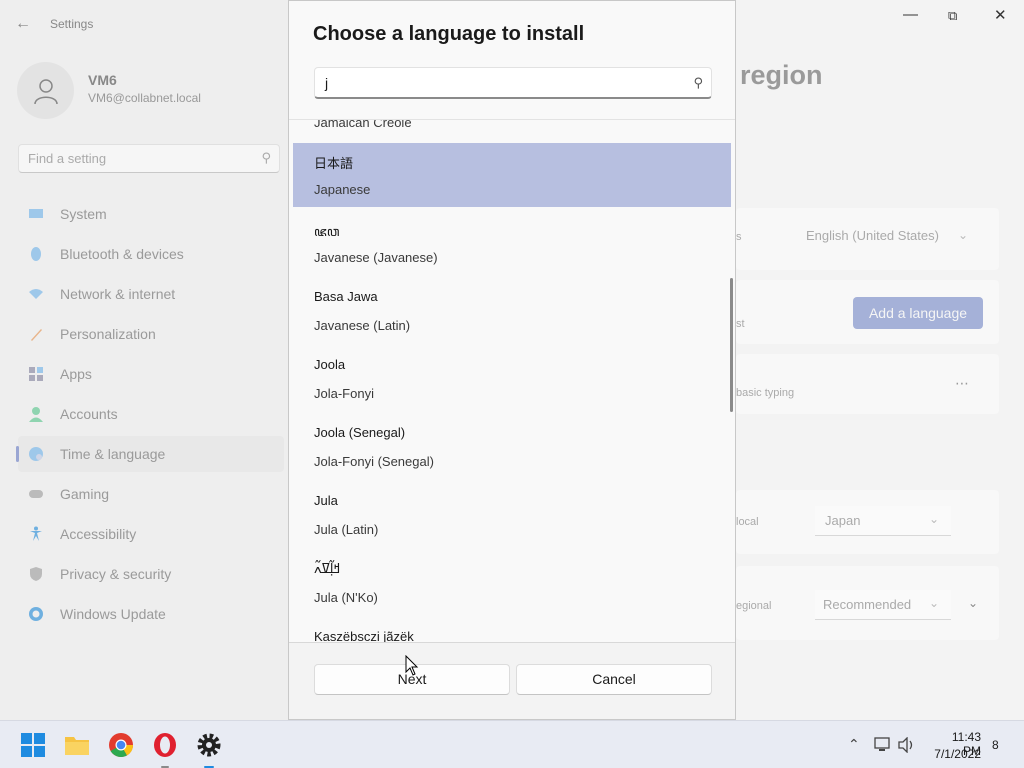 The height and width of the screenshot is (768, 1024). Describe the element at coordinates (449, 34) in the screenshot. I see `dialog-title: Choose a language to install` at that location.